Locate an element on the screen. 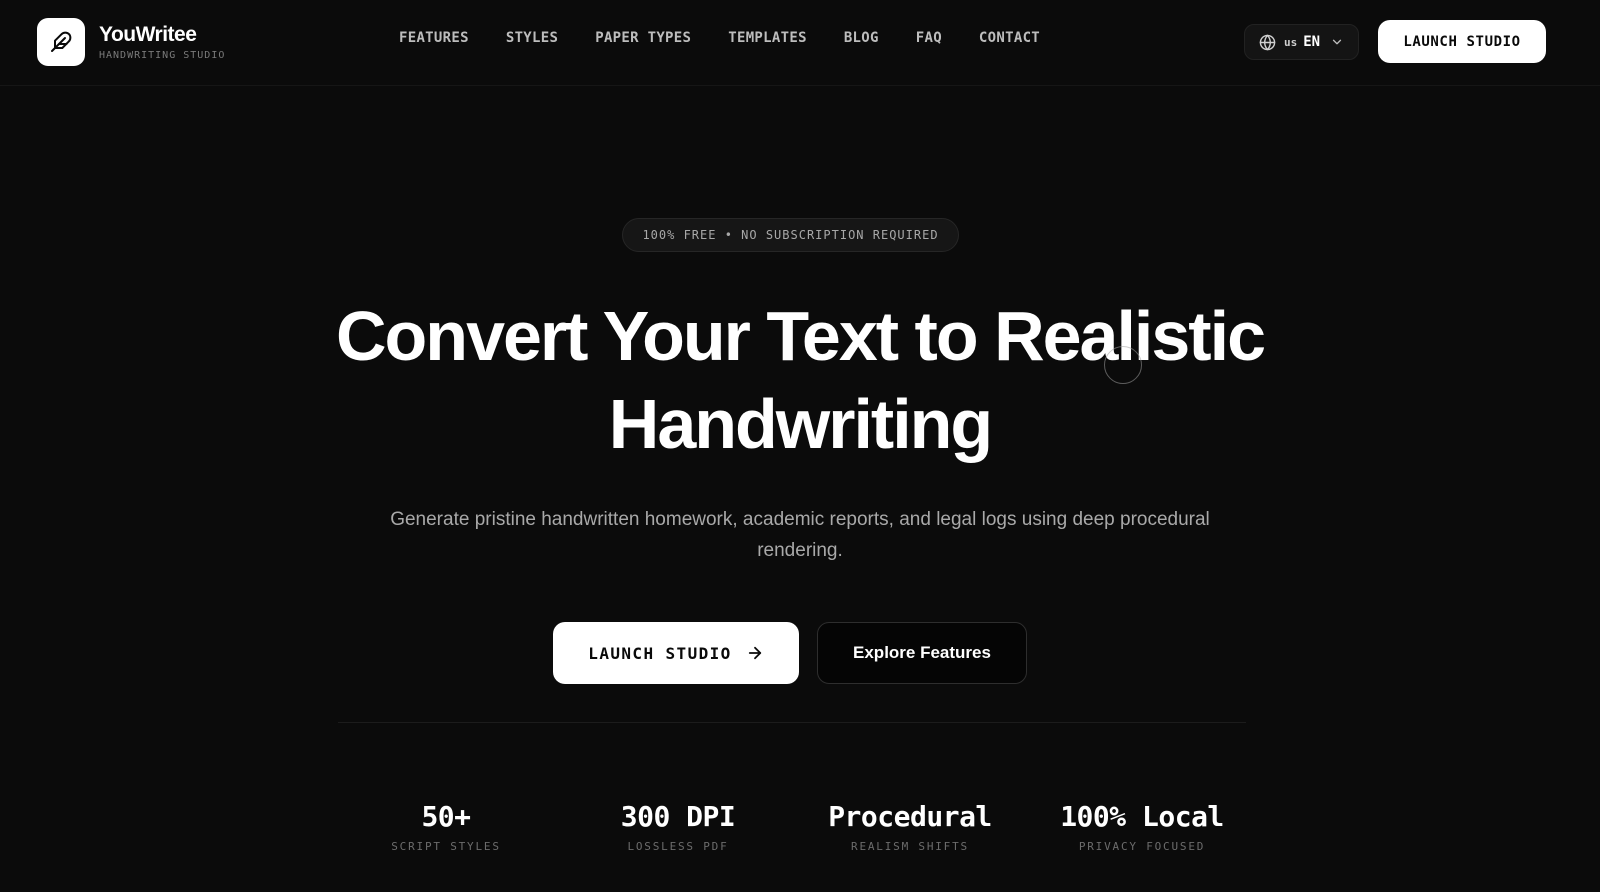 Image resolution: width=1600 pixels, height=892 pixels. stat-item: 100% Local PRIVACY FOCUSED is located at coordinates (1142, 826).